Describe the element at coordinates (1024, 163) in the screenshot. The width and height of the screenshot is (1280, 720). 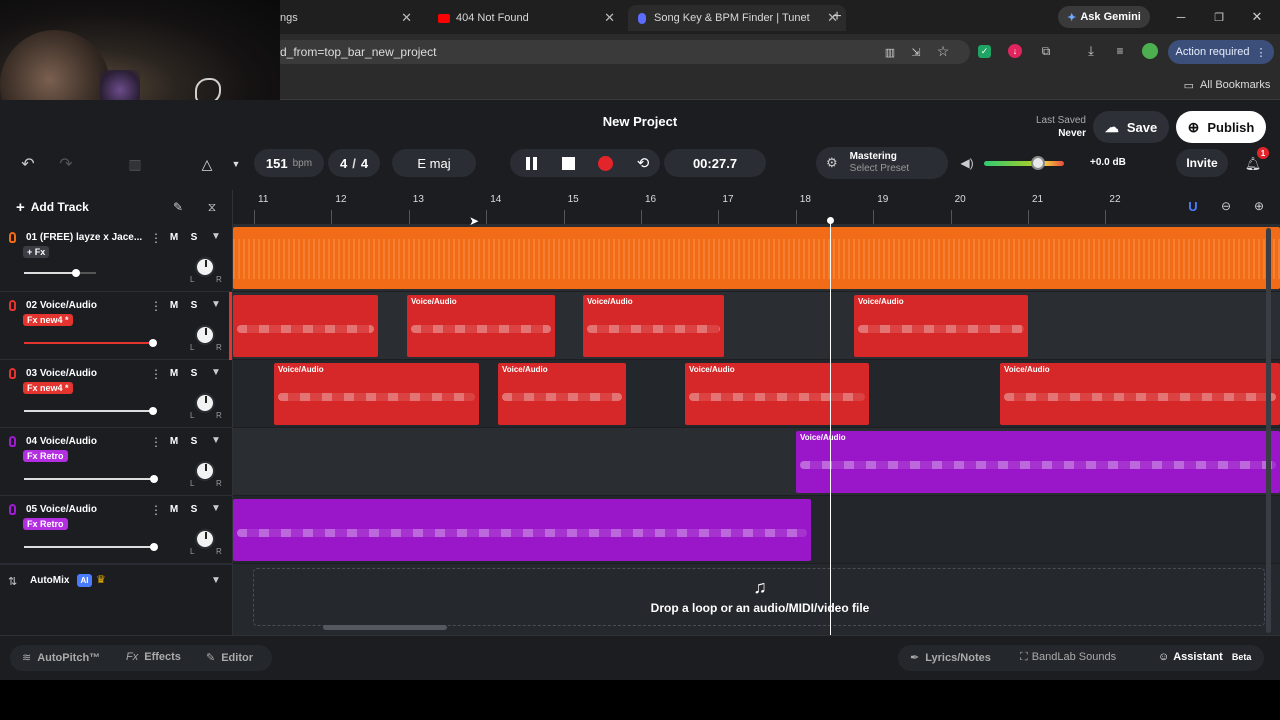
I see `master-volume-slider` at that location.